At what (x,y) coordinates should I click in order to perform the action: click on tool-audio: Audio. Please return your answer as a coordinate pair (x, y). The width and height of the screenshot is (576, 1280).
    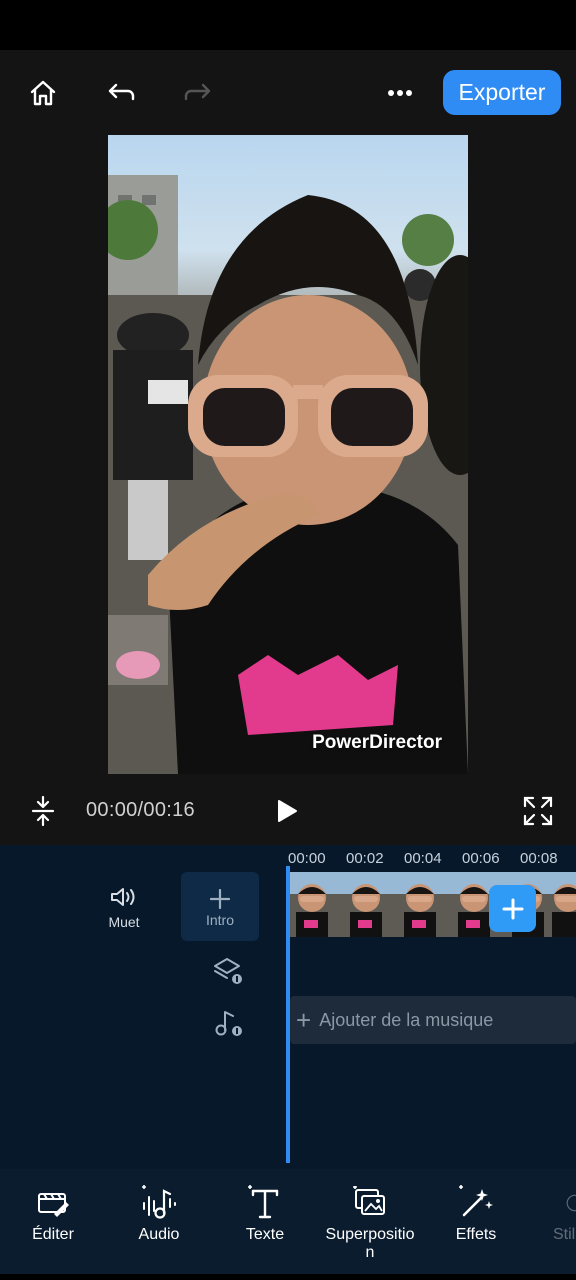
    Looking at the image, I should click on (159, 1225).